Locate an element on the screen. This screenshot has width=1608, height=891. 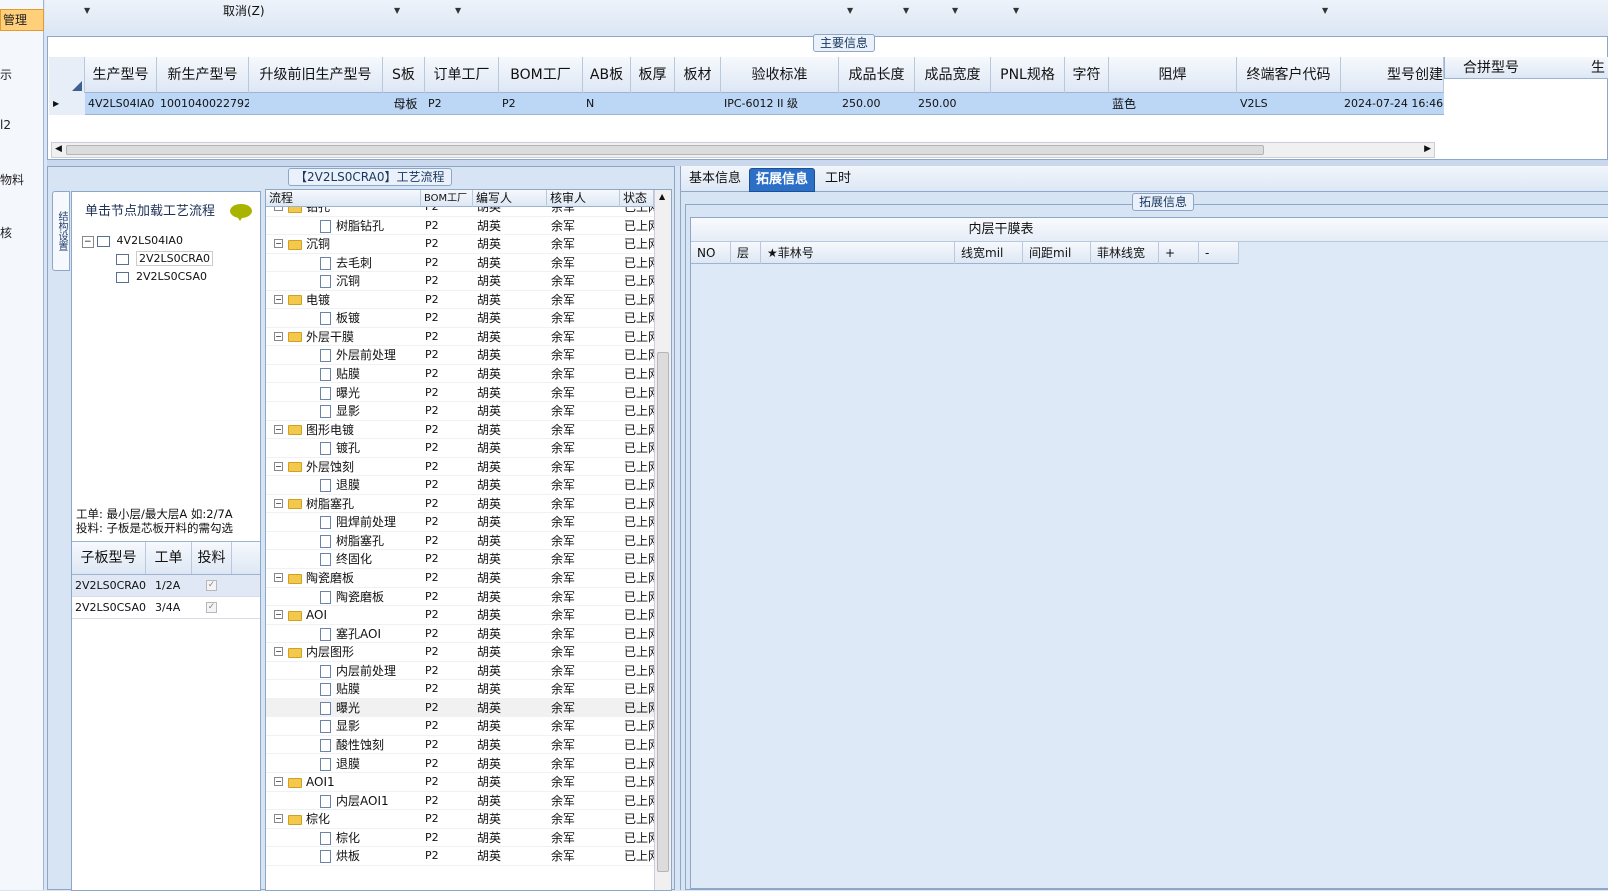
flow-row: 退膜P2胡英余军已上网 is located at coordinates (460, 485).